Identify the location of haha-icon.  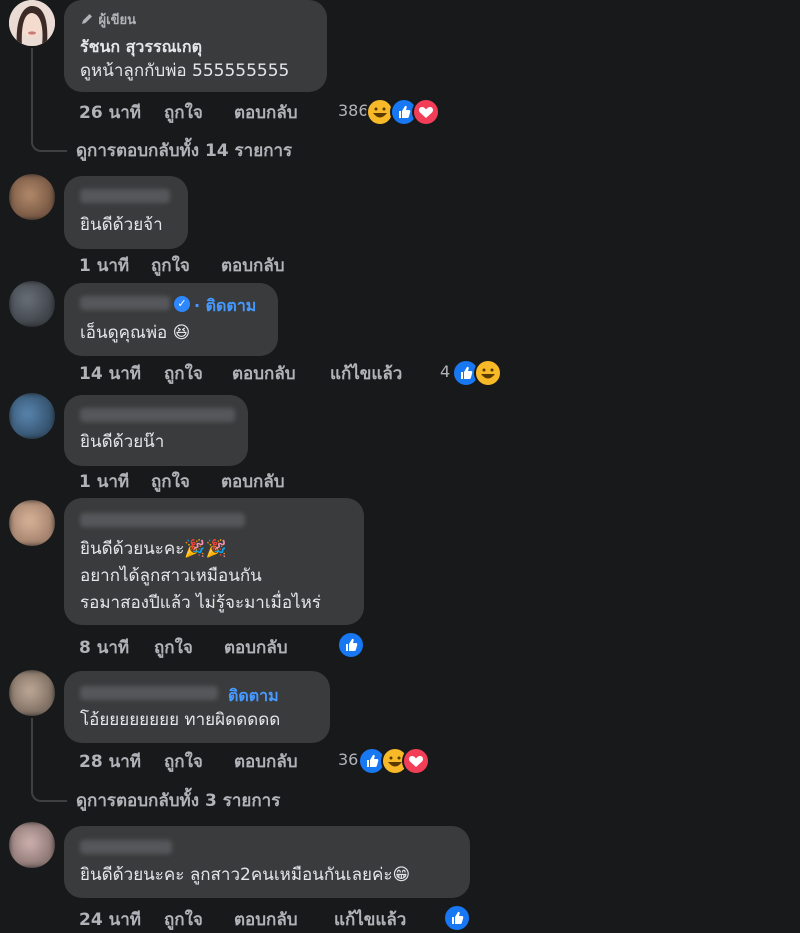
(488, 373).